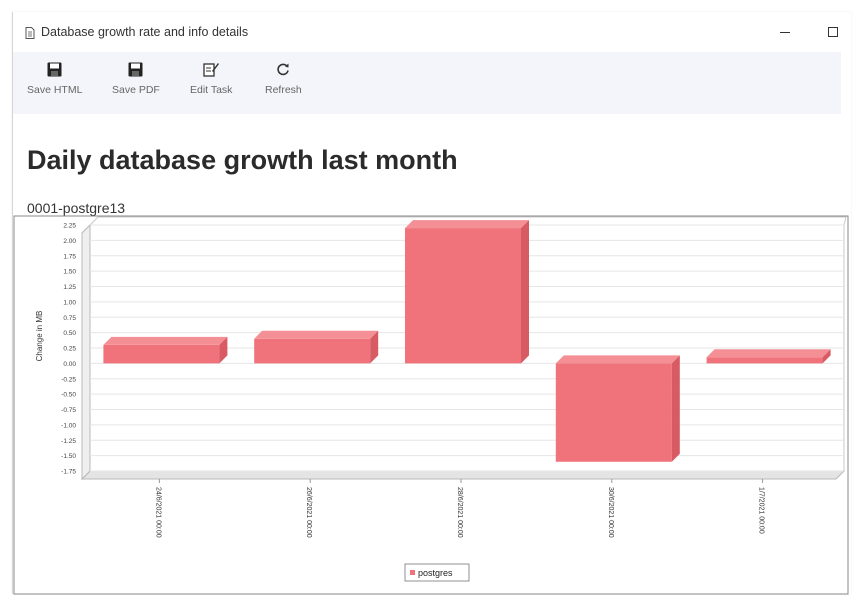 Image resolution: width=853 pixels, height=601 pixels. Describe the element at coordinates (54, 81) in the screenshot. I see `save-html-button: Save HTML` at that location.